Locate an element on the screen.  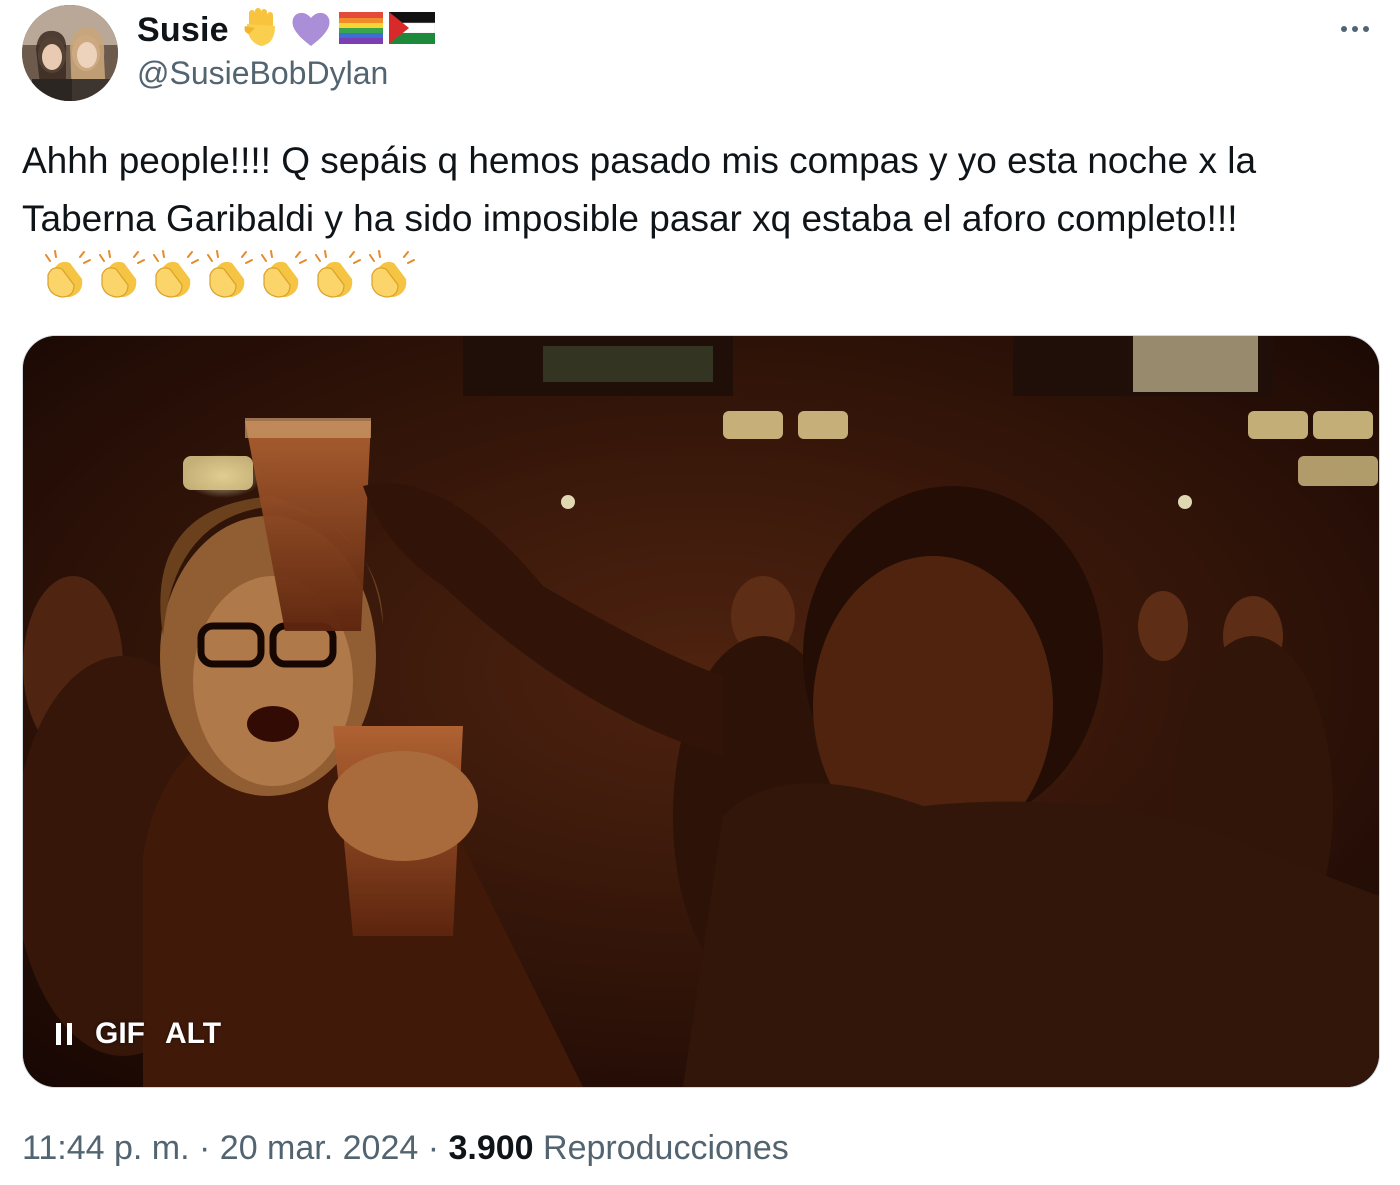
views-spacer is located at coordinates (538, 1148).